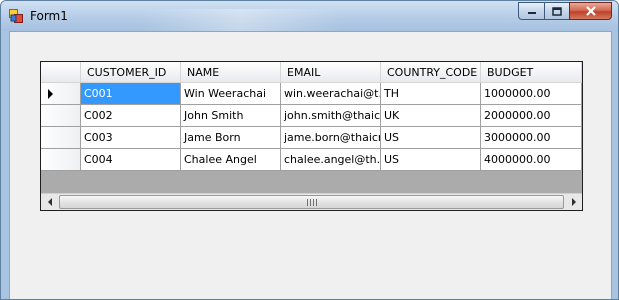 This screenshot has height=300, width=619. What do you see at coordinates (531, 72) in the screenshot?
I see `column-header-budget: BUDGET` at bounding box center [531, 72].